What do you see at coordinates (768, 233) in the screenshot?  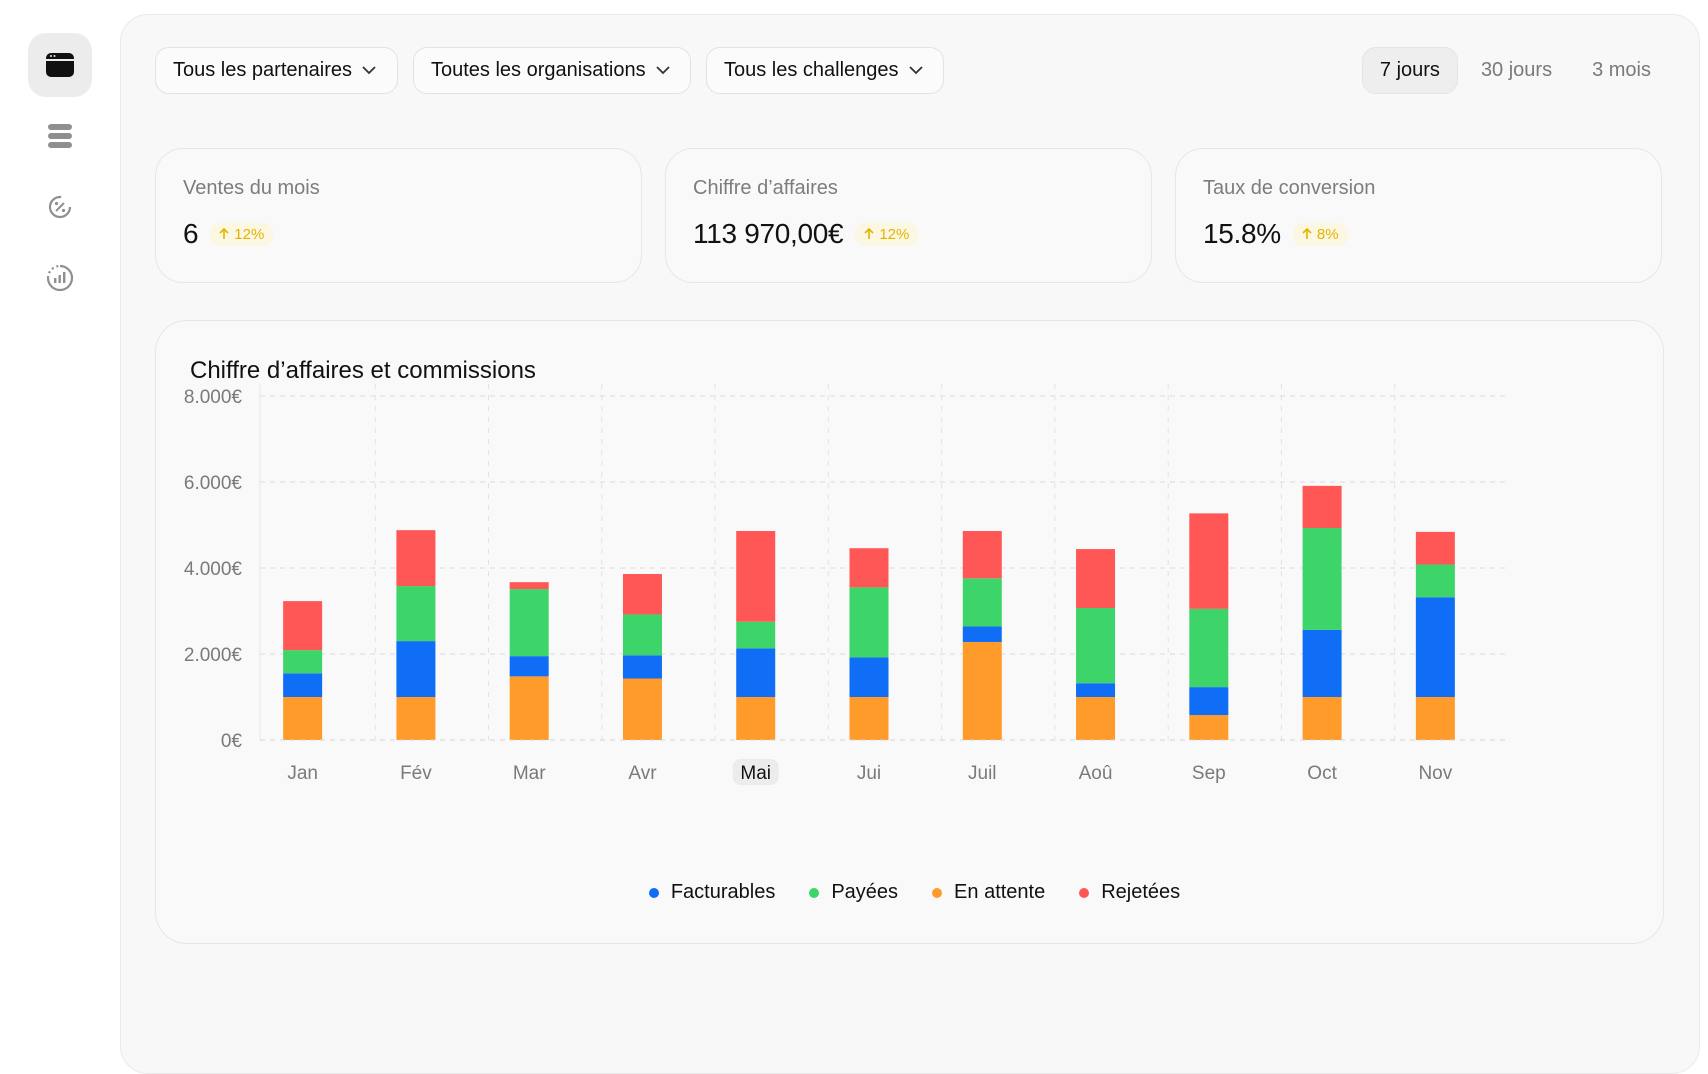 I see `kpi-value: 113 970,00€` at bounding box center [768, 233].